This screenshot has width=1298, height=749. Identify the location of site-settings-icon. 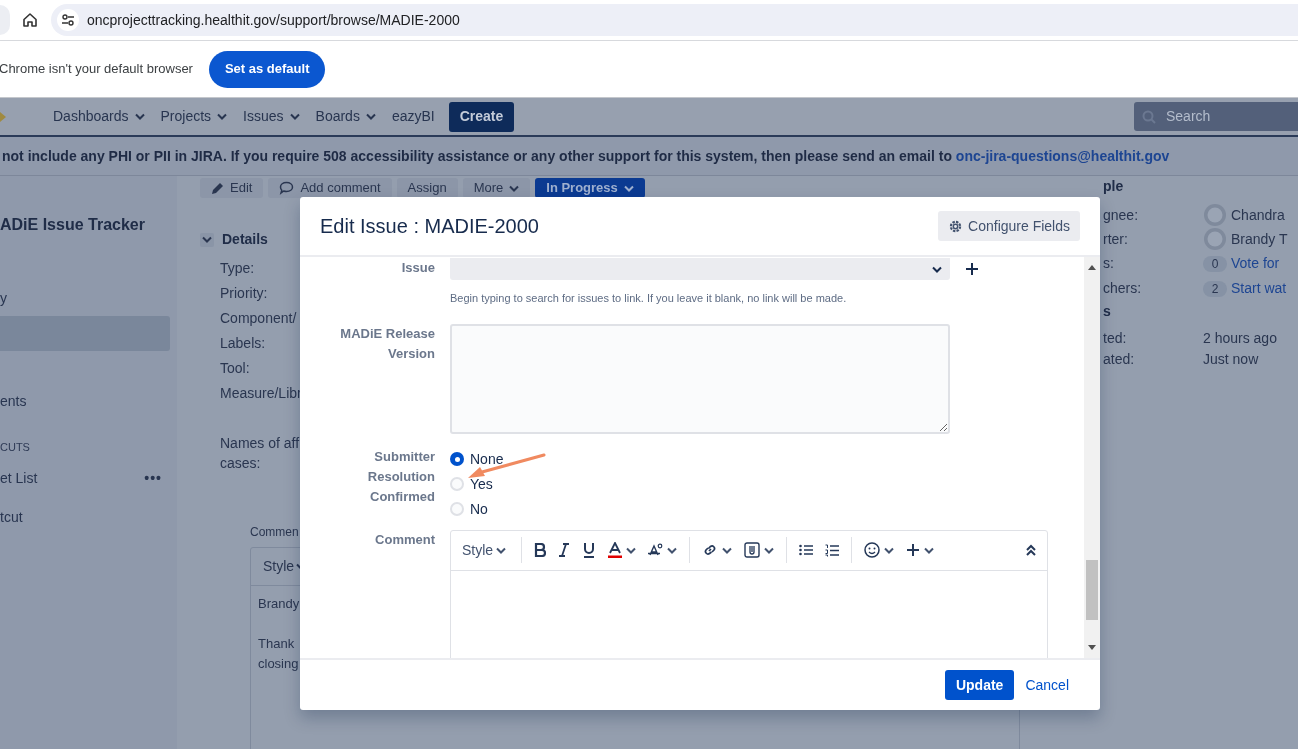
(68, 20).